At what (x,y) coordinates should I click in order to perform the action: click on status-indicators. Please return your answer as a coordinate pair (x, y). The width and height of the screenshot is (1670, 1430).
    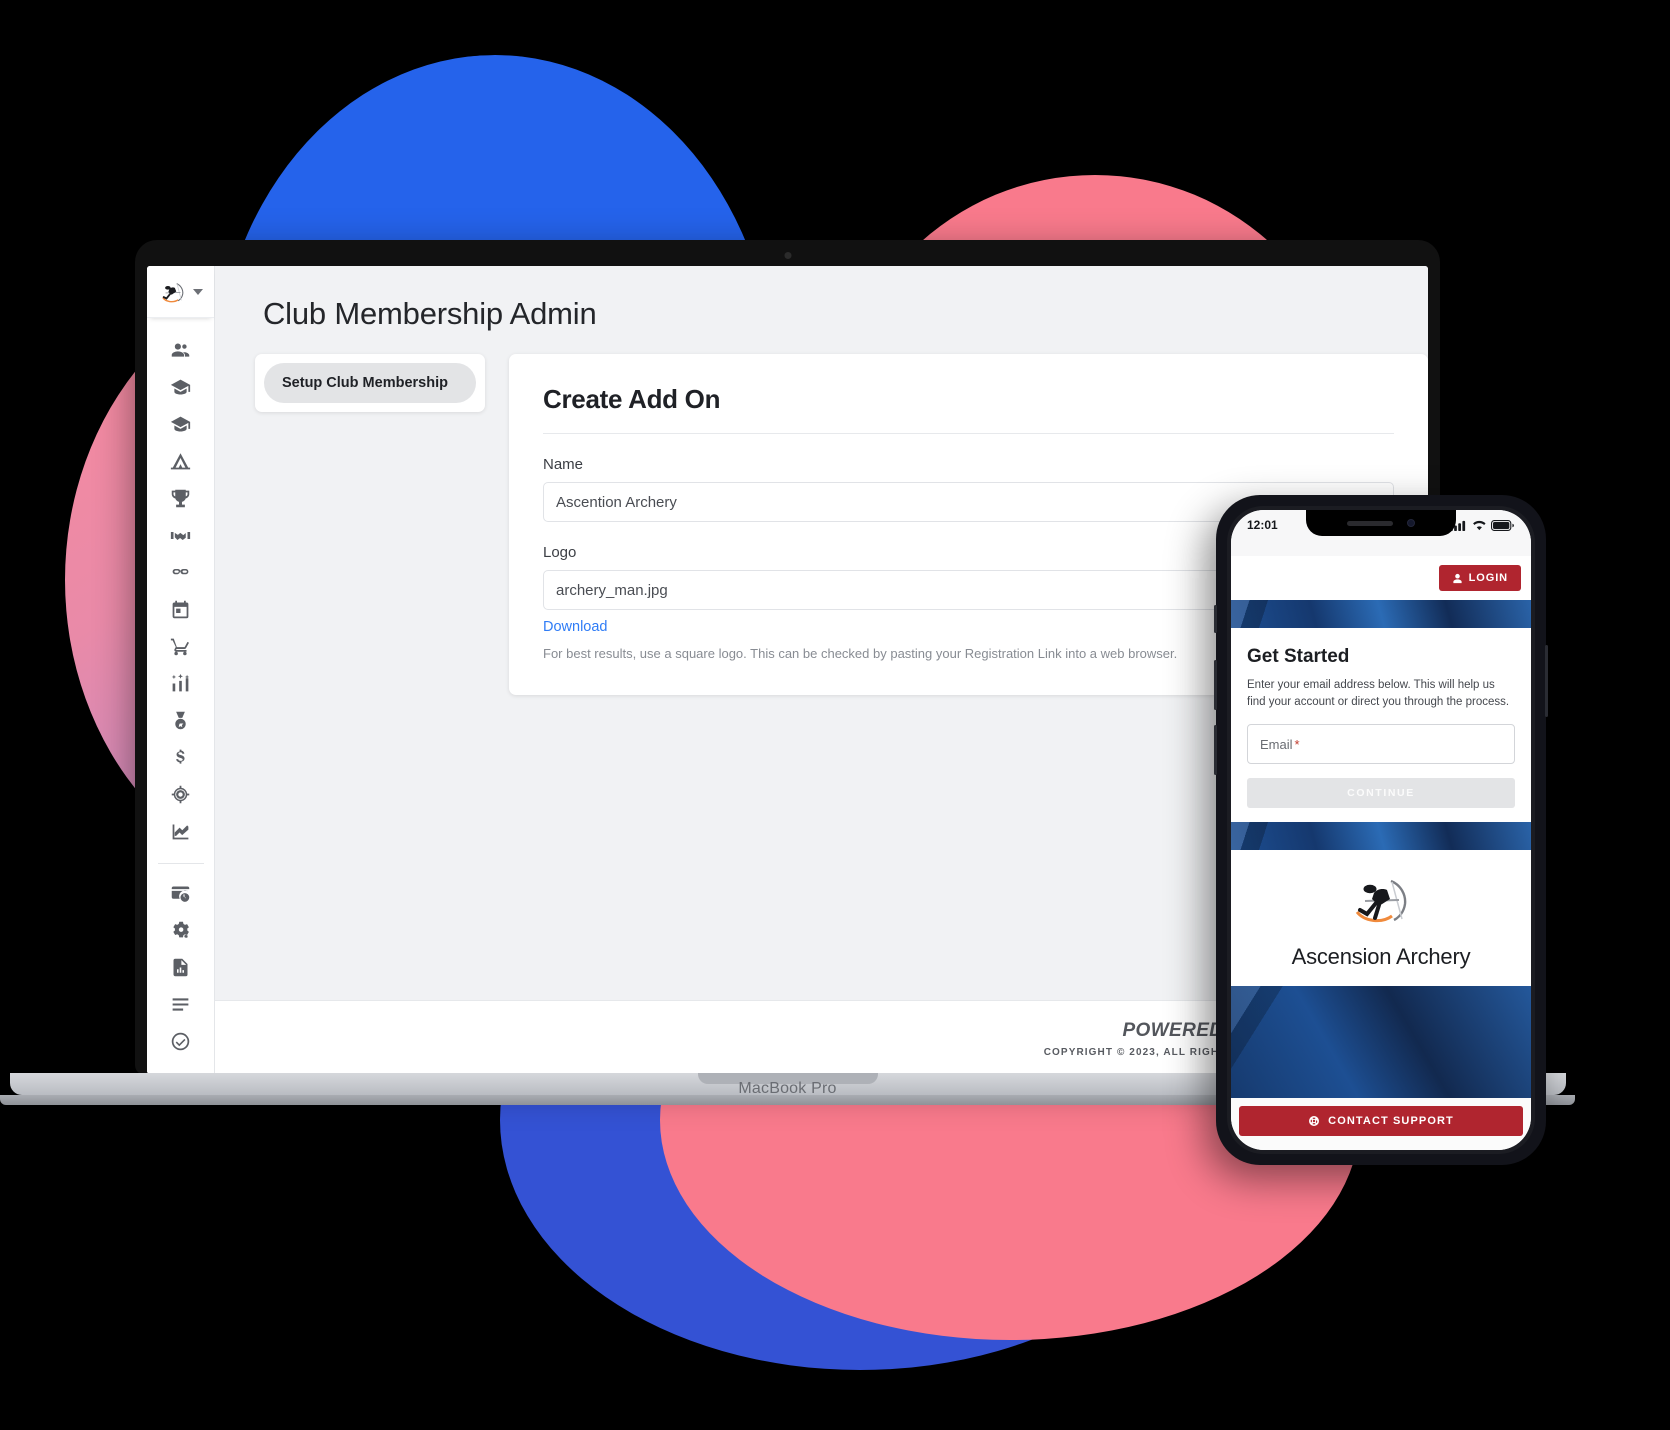
    Looking at the image, I should click on (1482, 525).